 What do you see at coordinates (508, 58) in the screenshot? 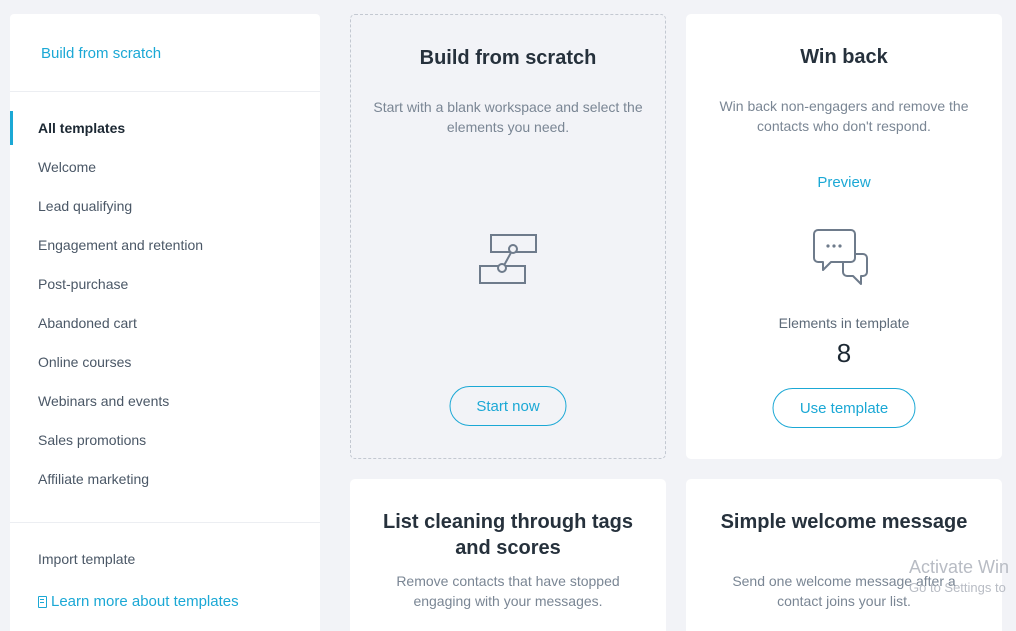
I see `card-title: Build from scratch` at bounding box center [508, 58].